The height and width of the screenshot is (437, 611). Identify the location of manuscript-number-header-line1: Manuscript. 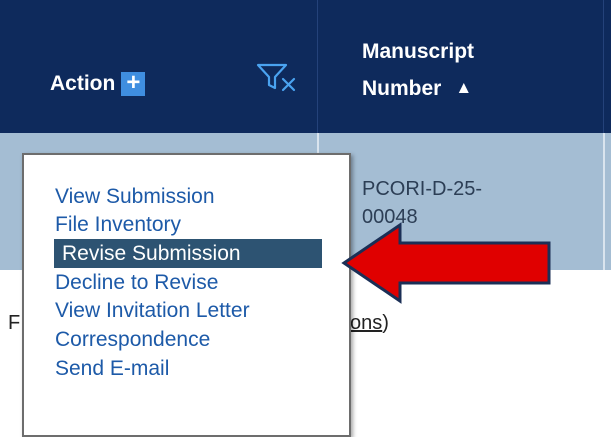
(418, 51).